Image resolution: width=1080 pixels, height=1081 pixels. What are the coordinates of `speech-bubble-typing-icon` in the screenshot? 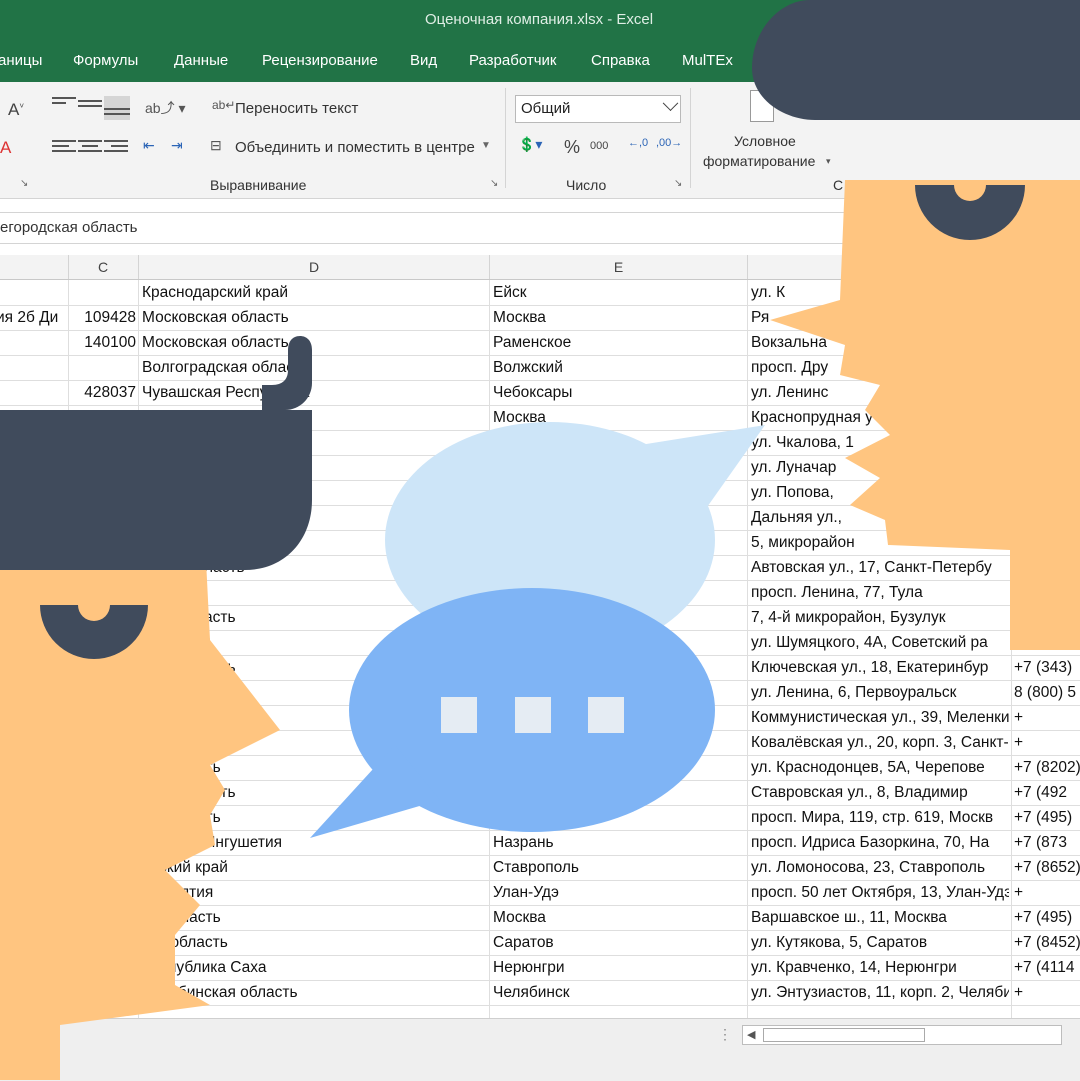 It's located at (512, 713).